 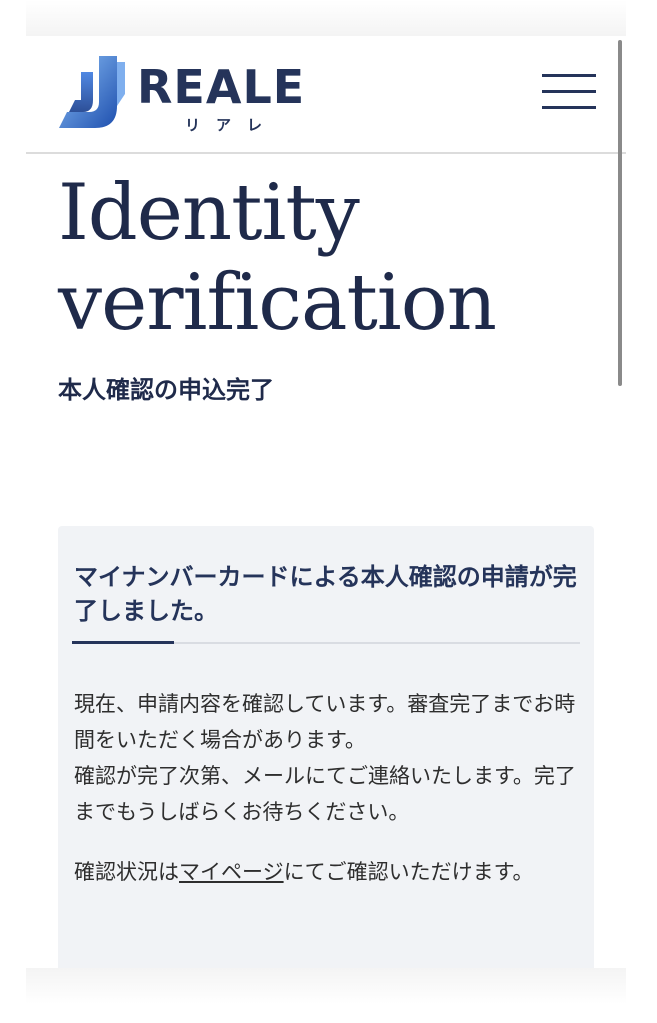 I want to click on page-title: Identity verification, so click(x=277, y=258).